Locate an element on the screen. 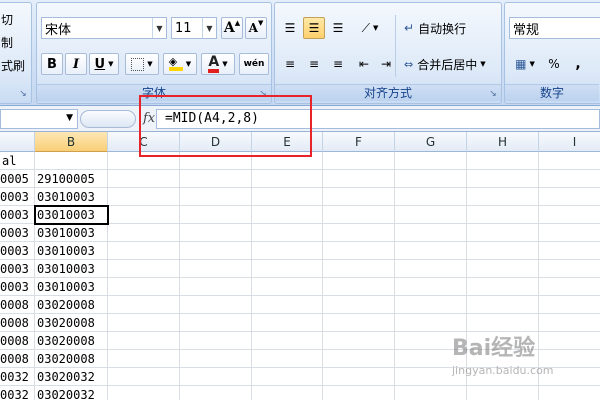 Image resolution: width=600 pixels, height=400 pixels. clipboard-launcher-icon: ↘ is located at coordinates (23, 94).